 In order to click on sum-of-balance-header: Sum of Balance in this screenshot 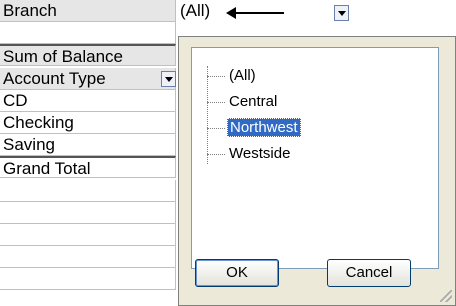, I will do `click(88, 55)`.